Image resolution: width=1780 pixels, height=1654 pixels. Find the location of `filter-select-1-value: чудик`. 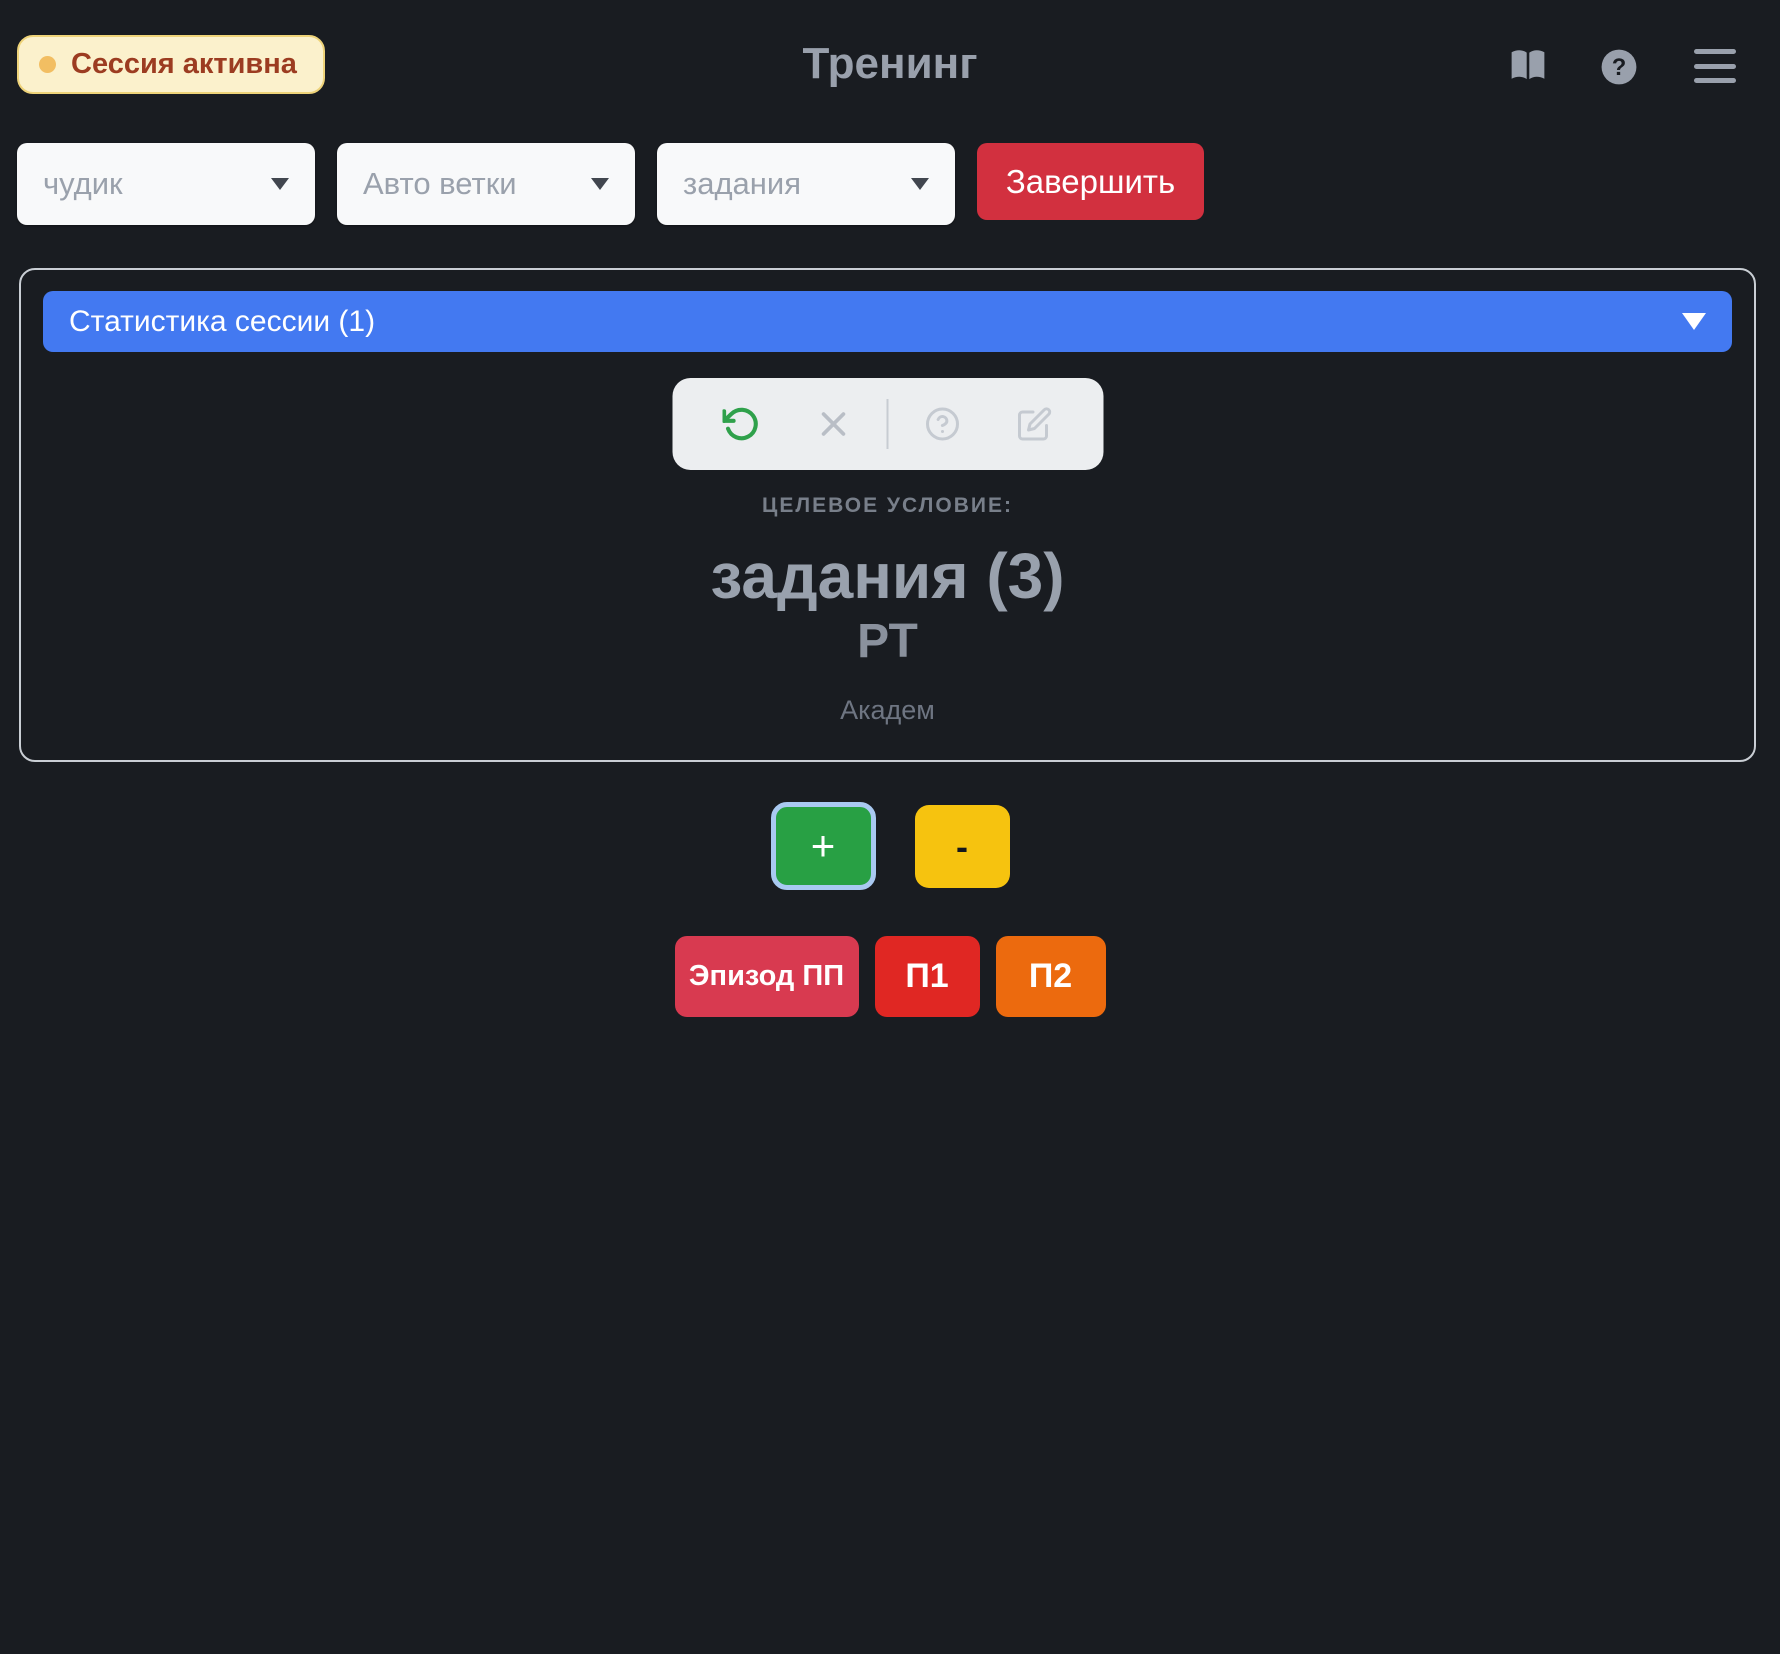

filter-select-1-value: чудик is located at coordinates (83, 183).